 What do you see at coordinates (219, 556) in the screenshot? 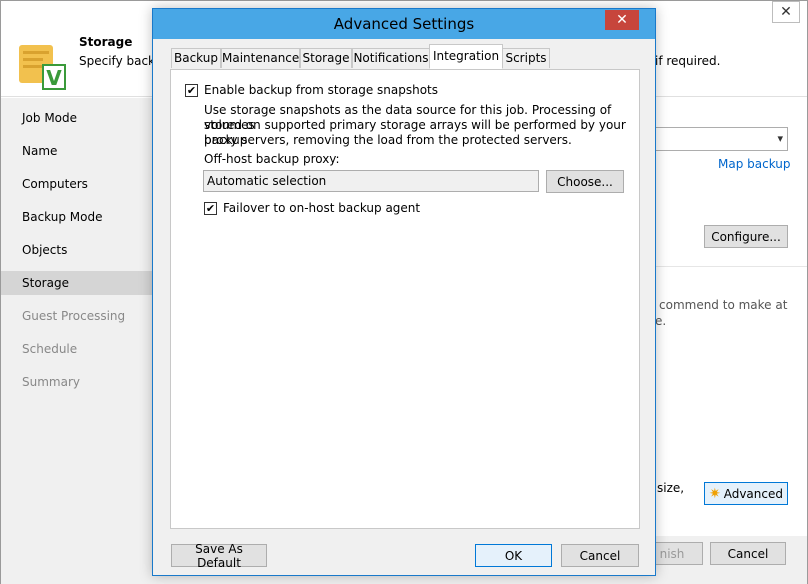
I see `save-as-default-button: Save As Default` at bounding box center [219, 556].